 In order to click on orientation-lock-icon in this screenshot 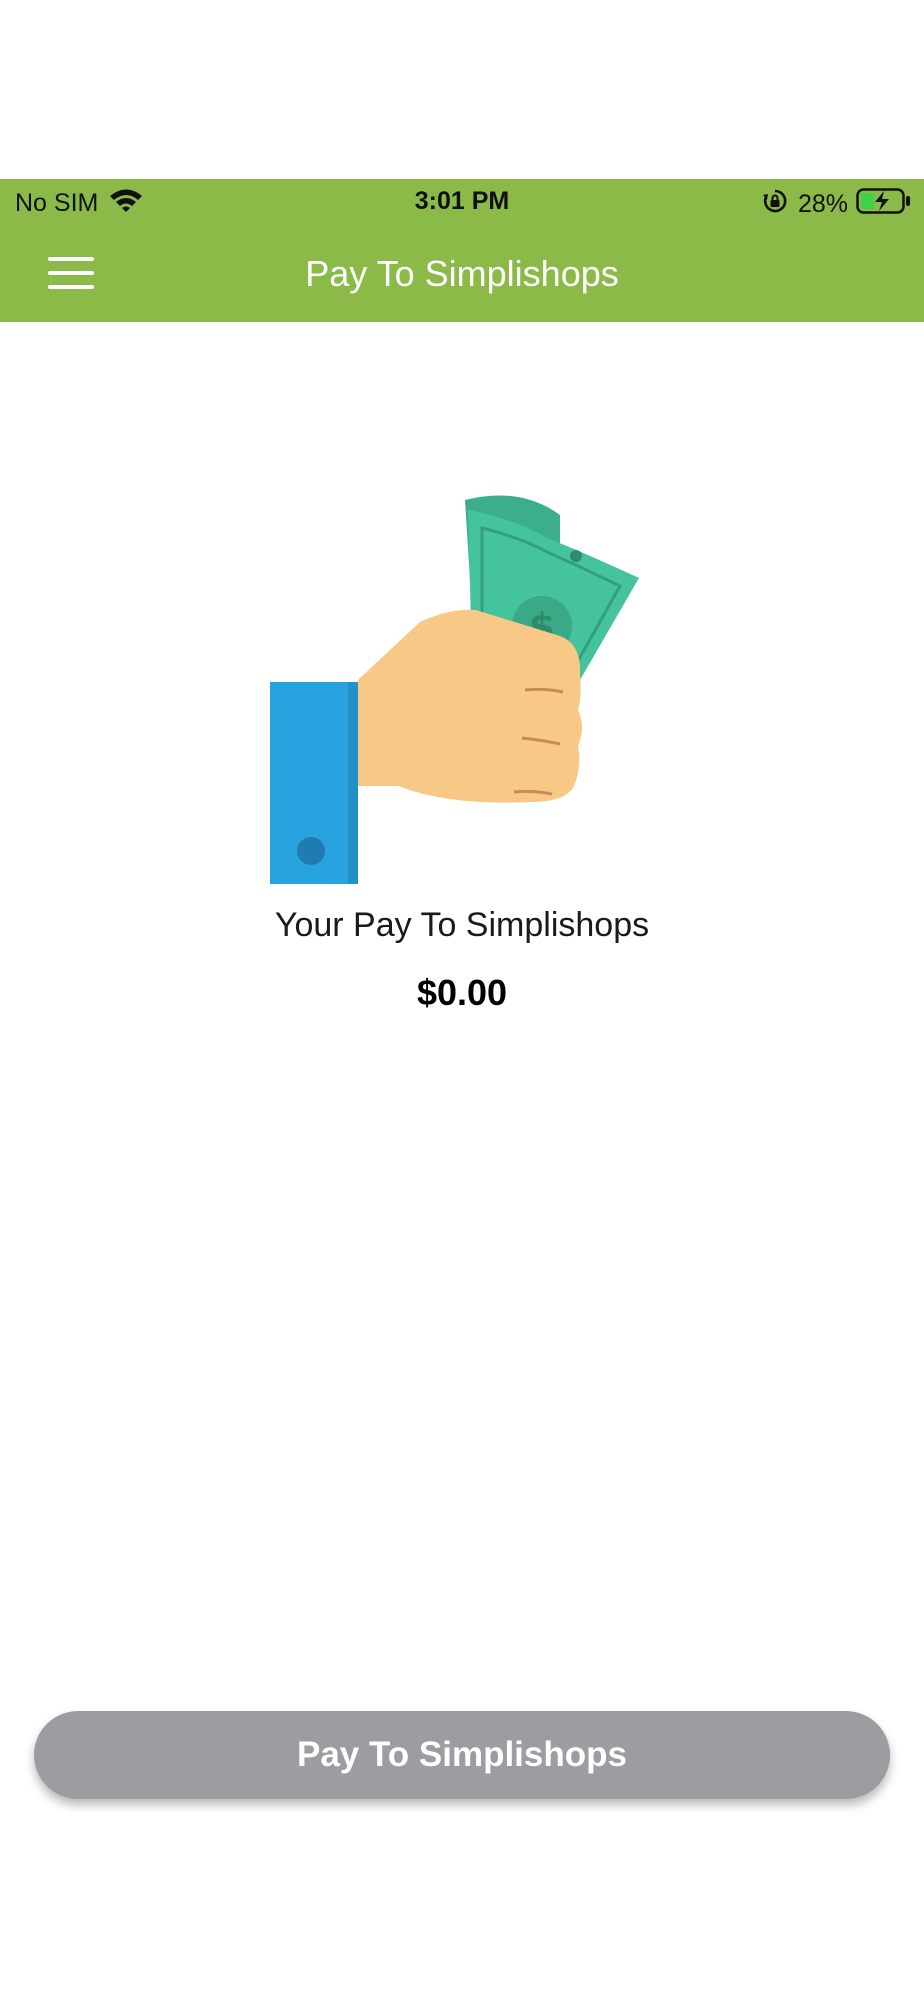, I will do `click(775, 204)`.